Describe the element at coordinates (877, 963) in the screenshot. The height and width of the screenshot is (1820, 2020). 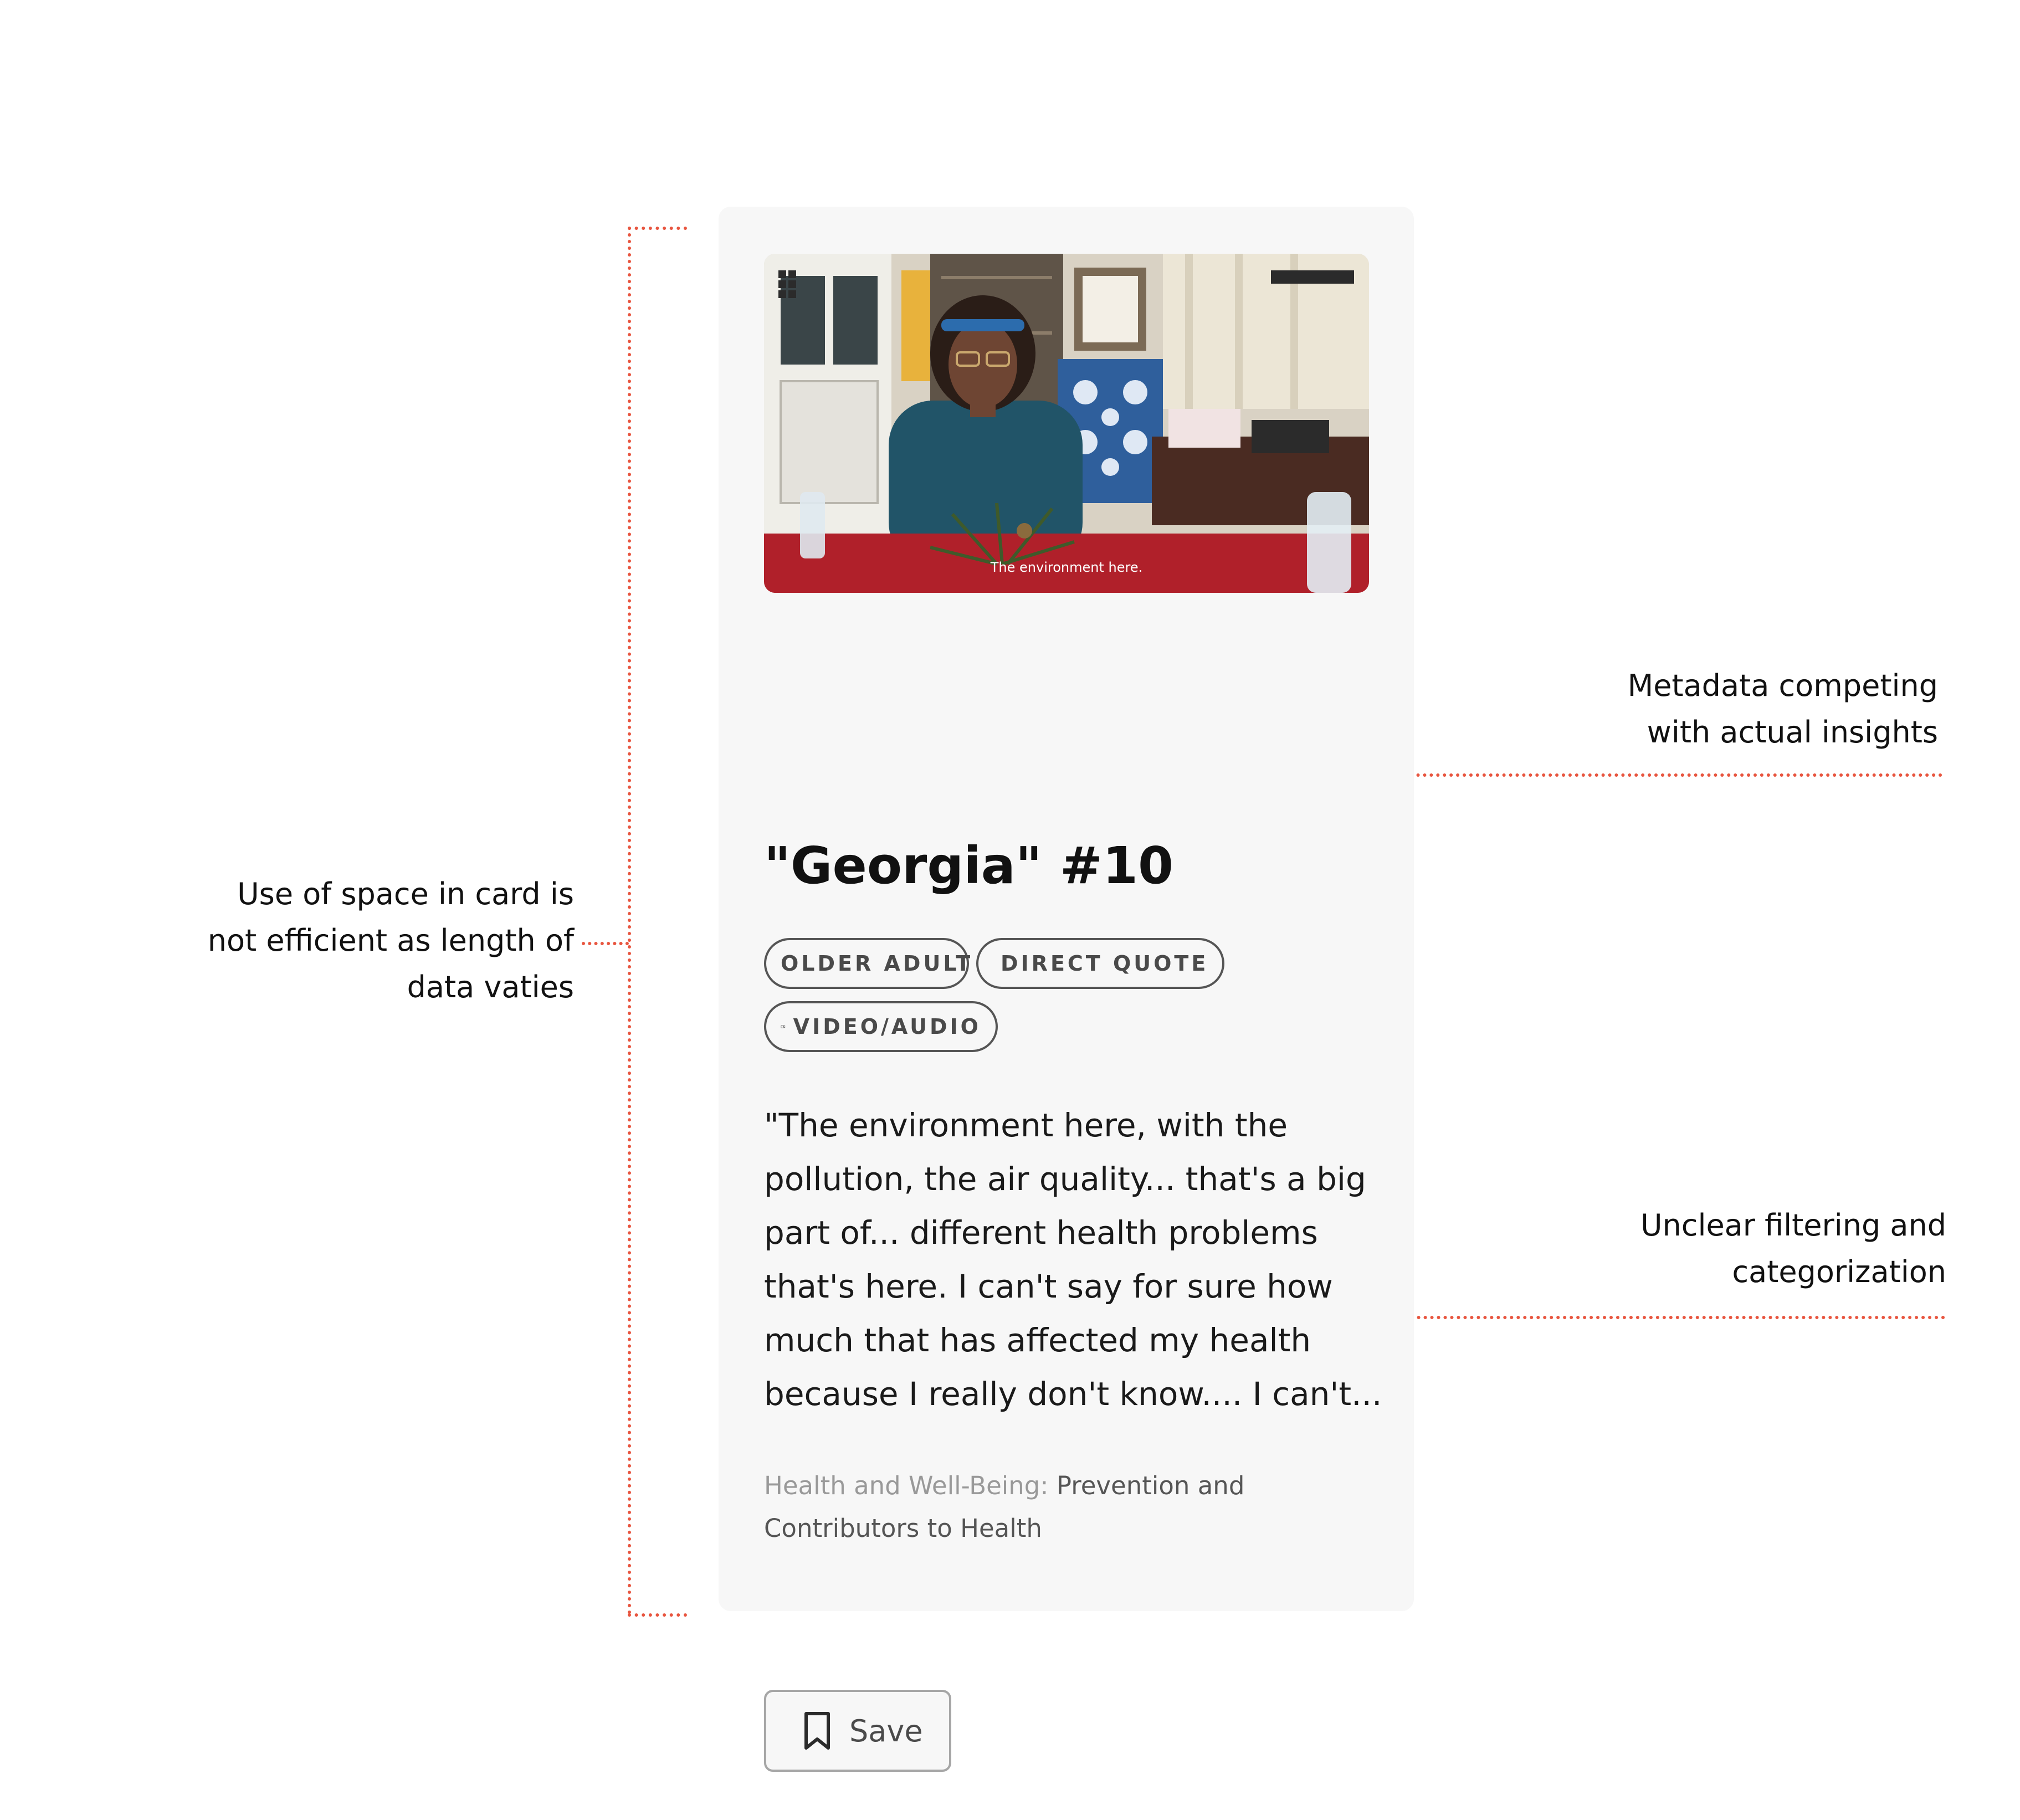
I see `tag-label: OLDER ADULT` at that location.